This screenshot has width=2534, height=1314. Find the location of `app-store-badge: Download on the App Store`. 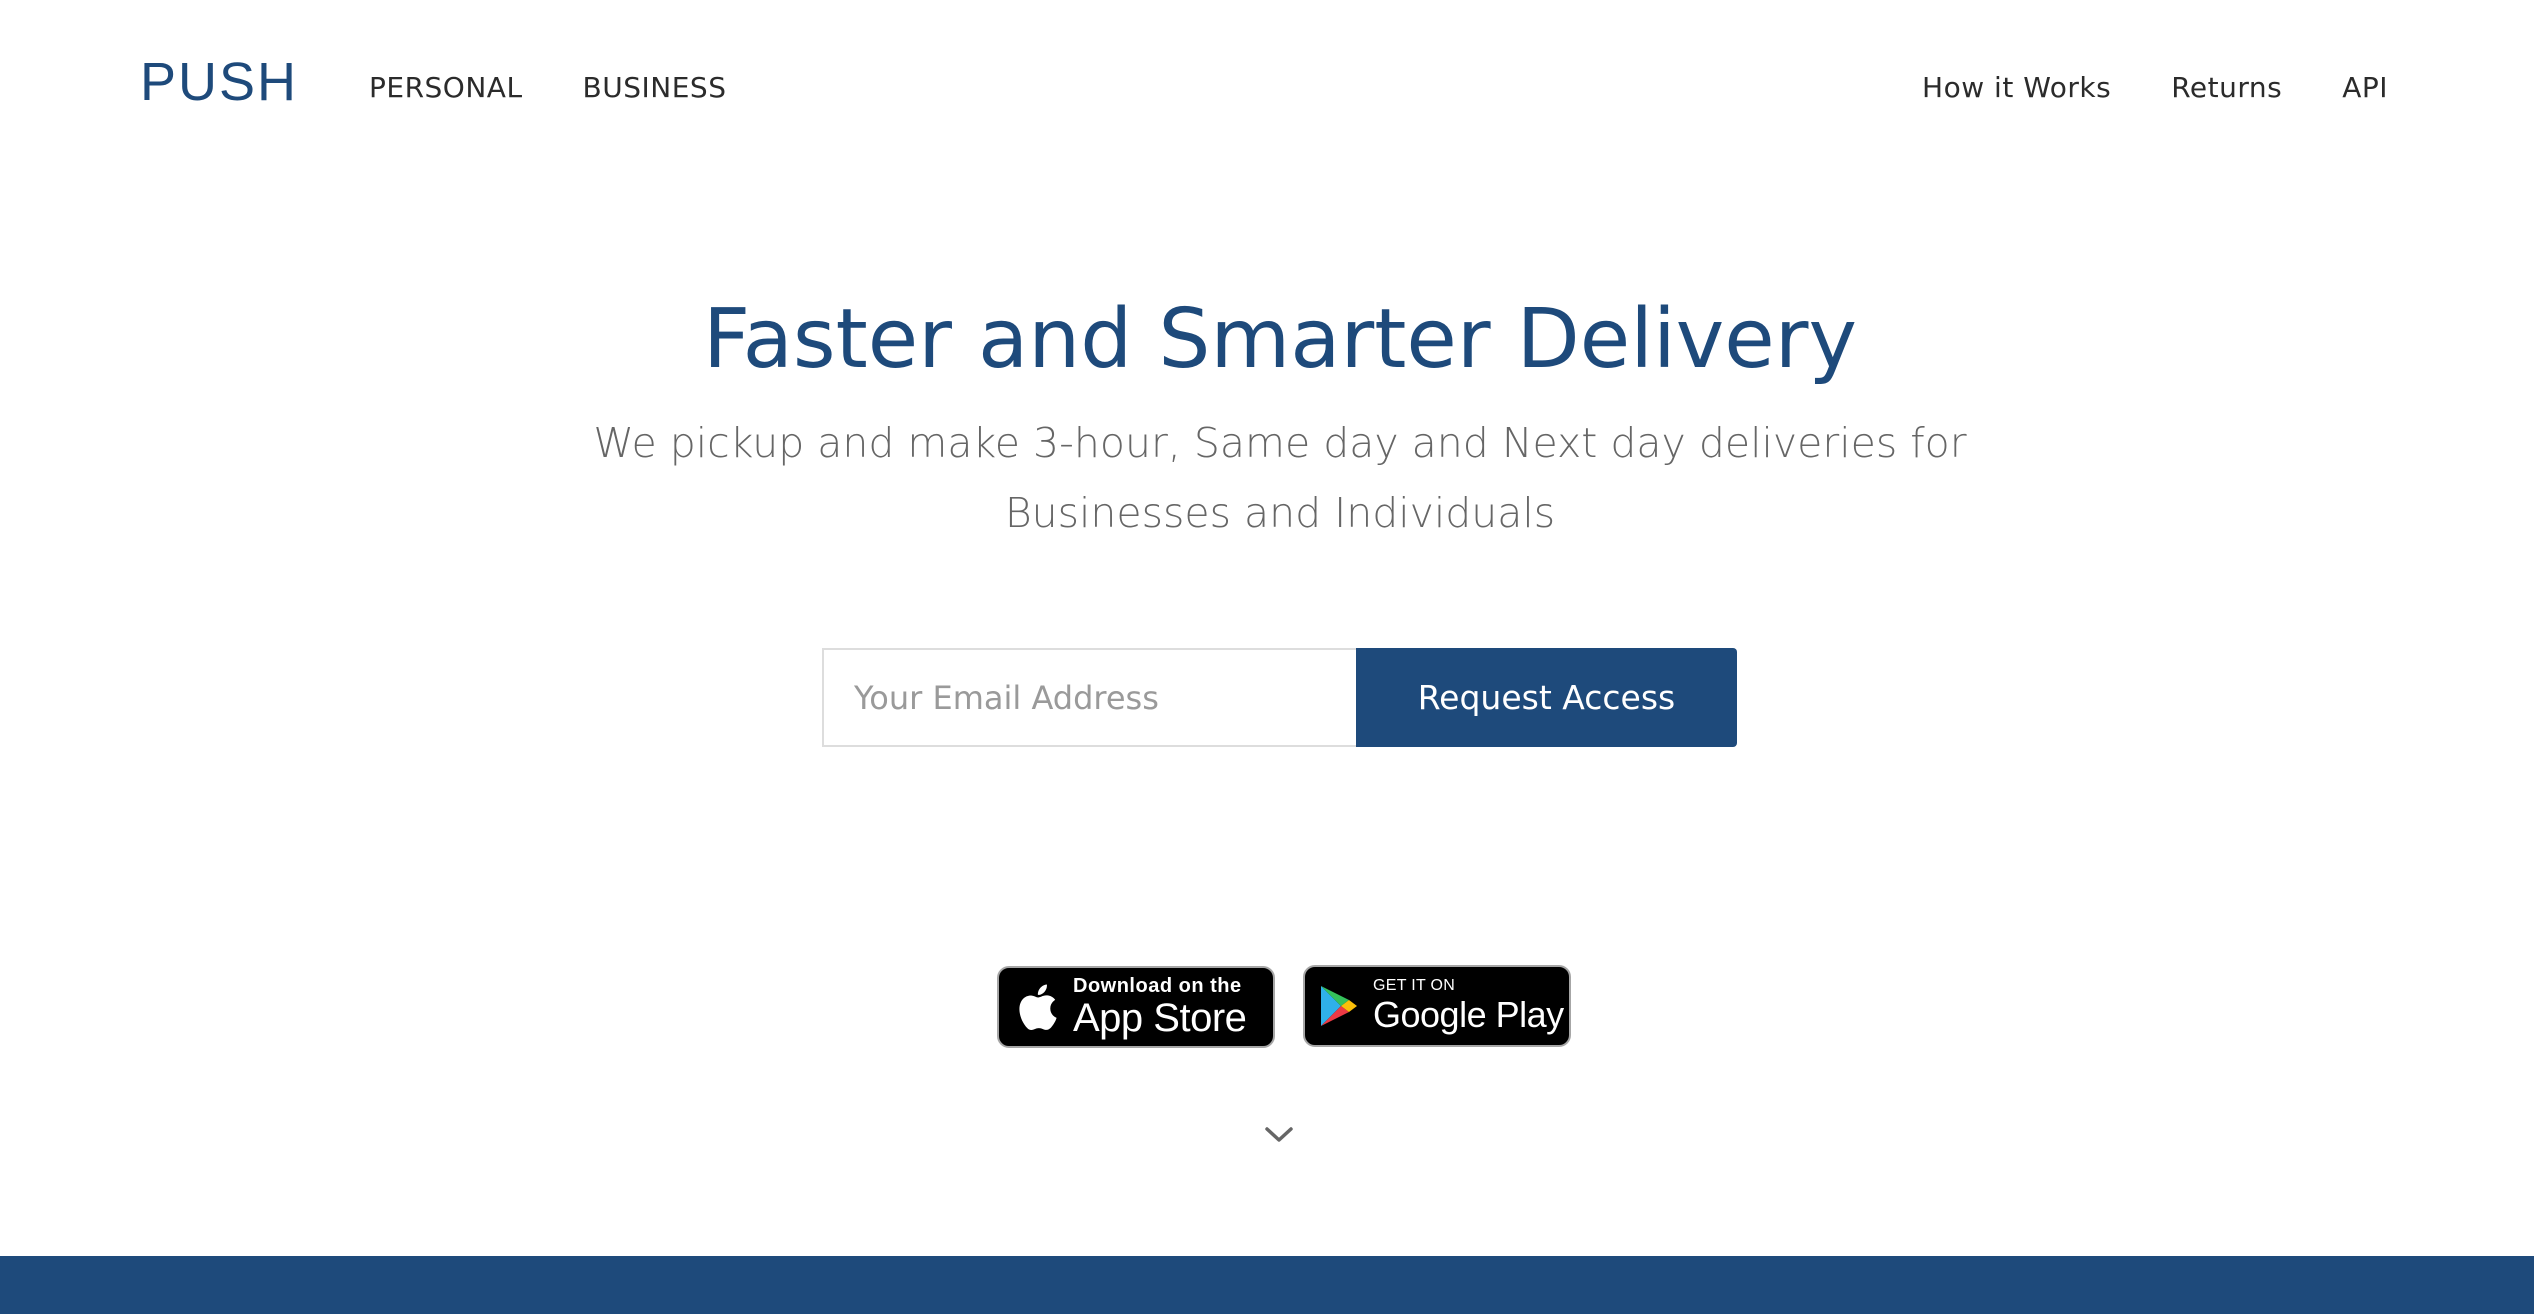

app-store-badge: Download on the App Store is located at coordinates (1136, 1007).